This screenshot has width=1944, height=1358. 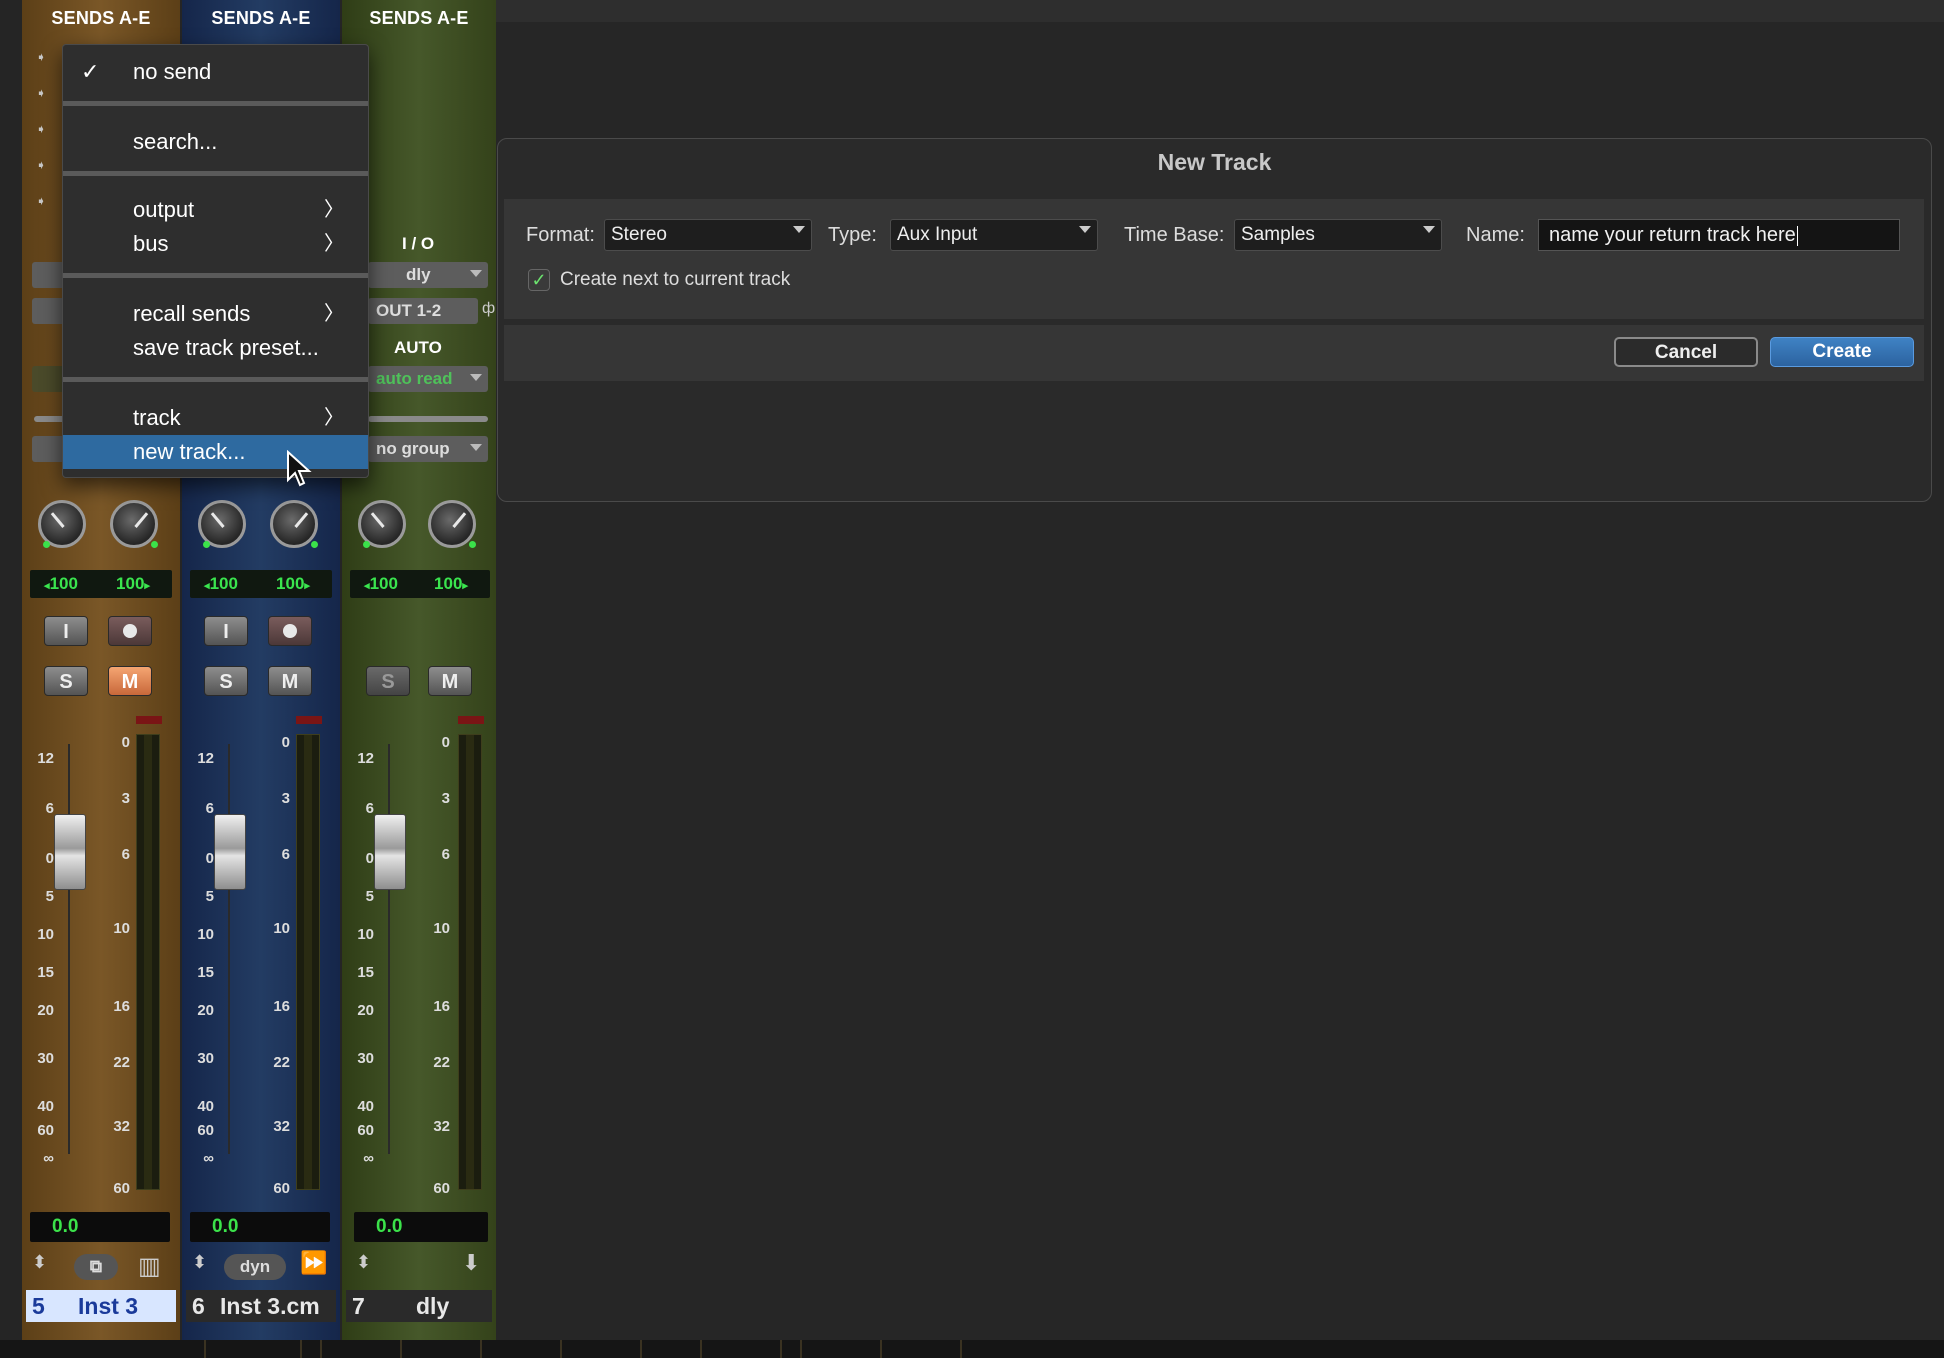 I want to click on meter-scale-label: 3, so click(x=285, y=798).